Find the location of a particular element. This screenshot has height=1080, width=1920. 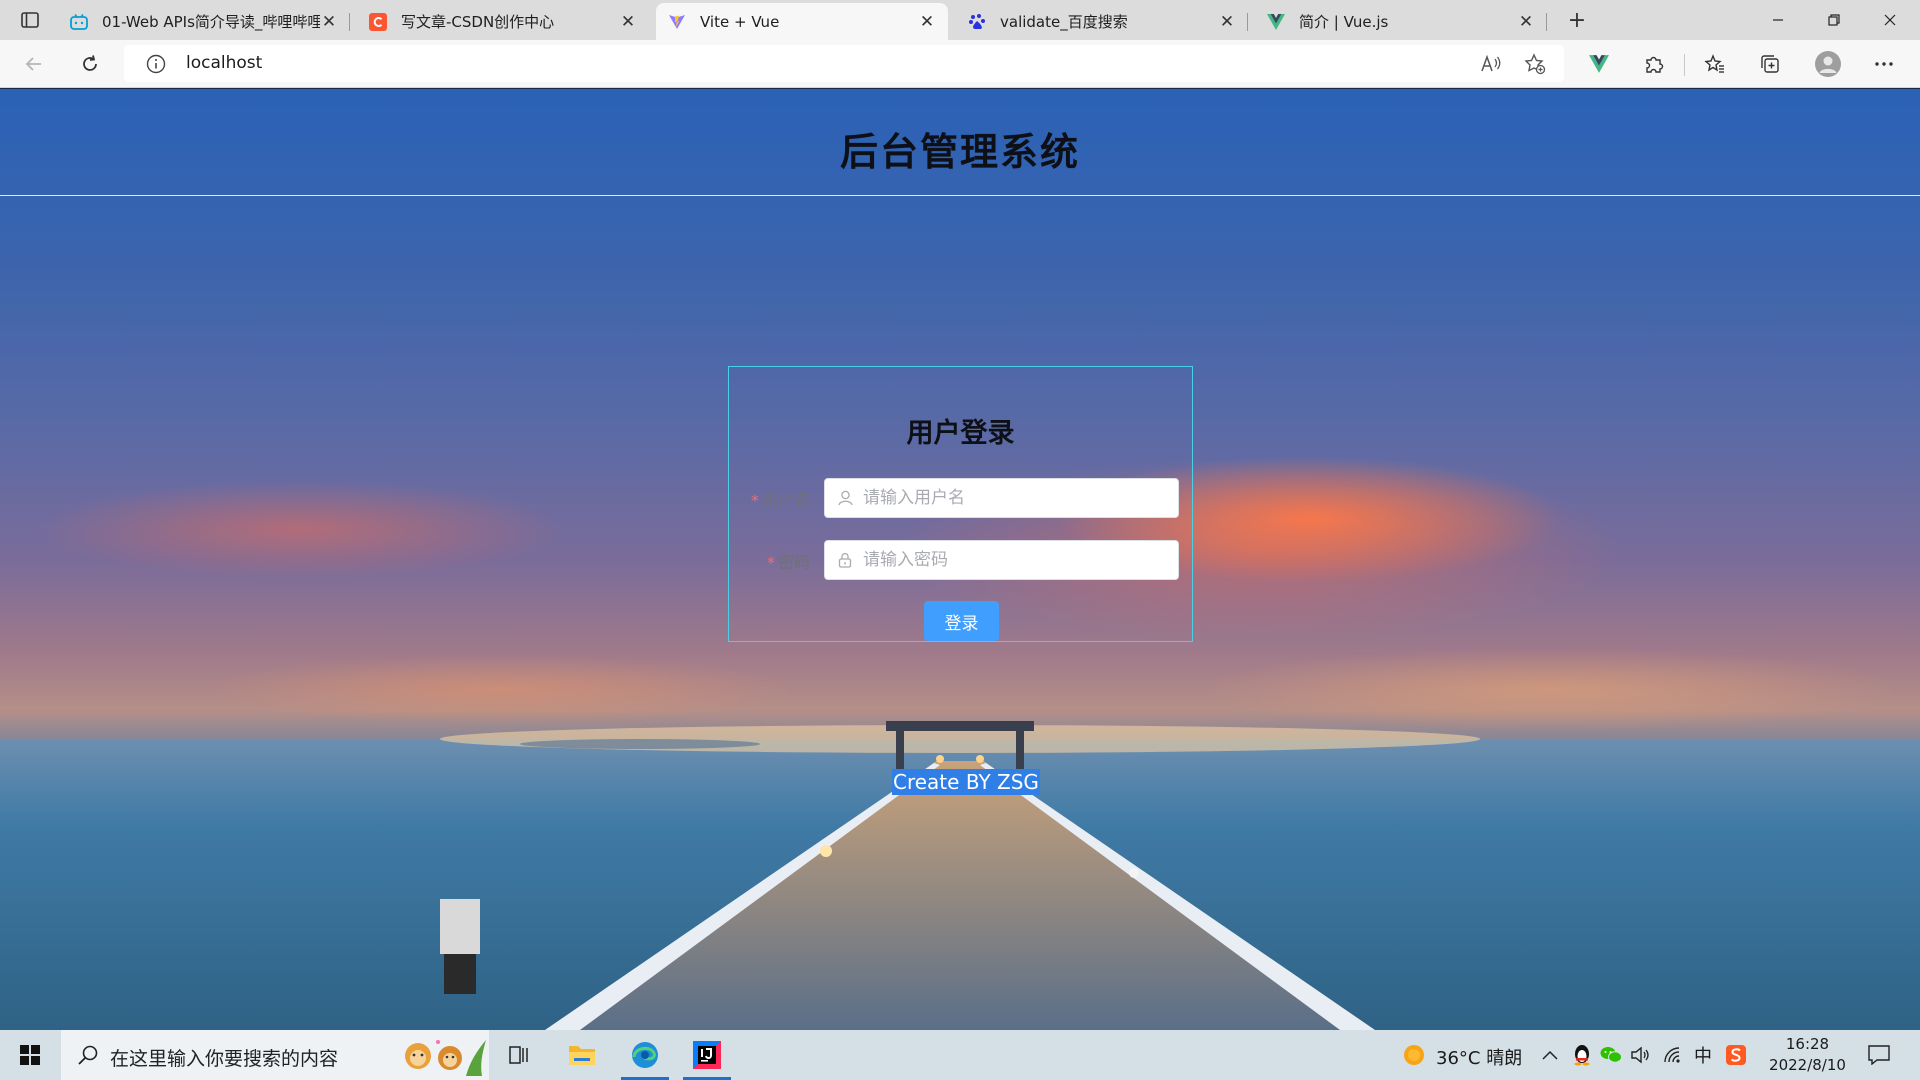

taskbar-edge is located at coordinates (645, 1055).